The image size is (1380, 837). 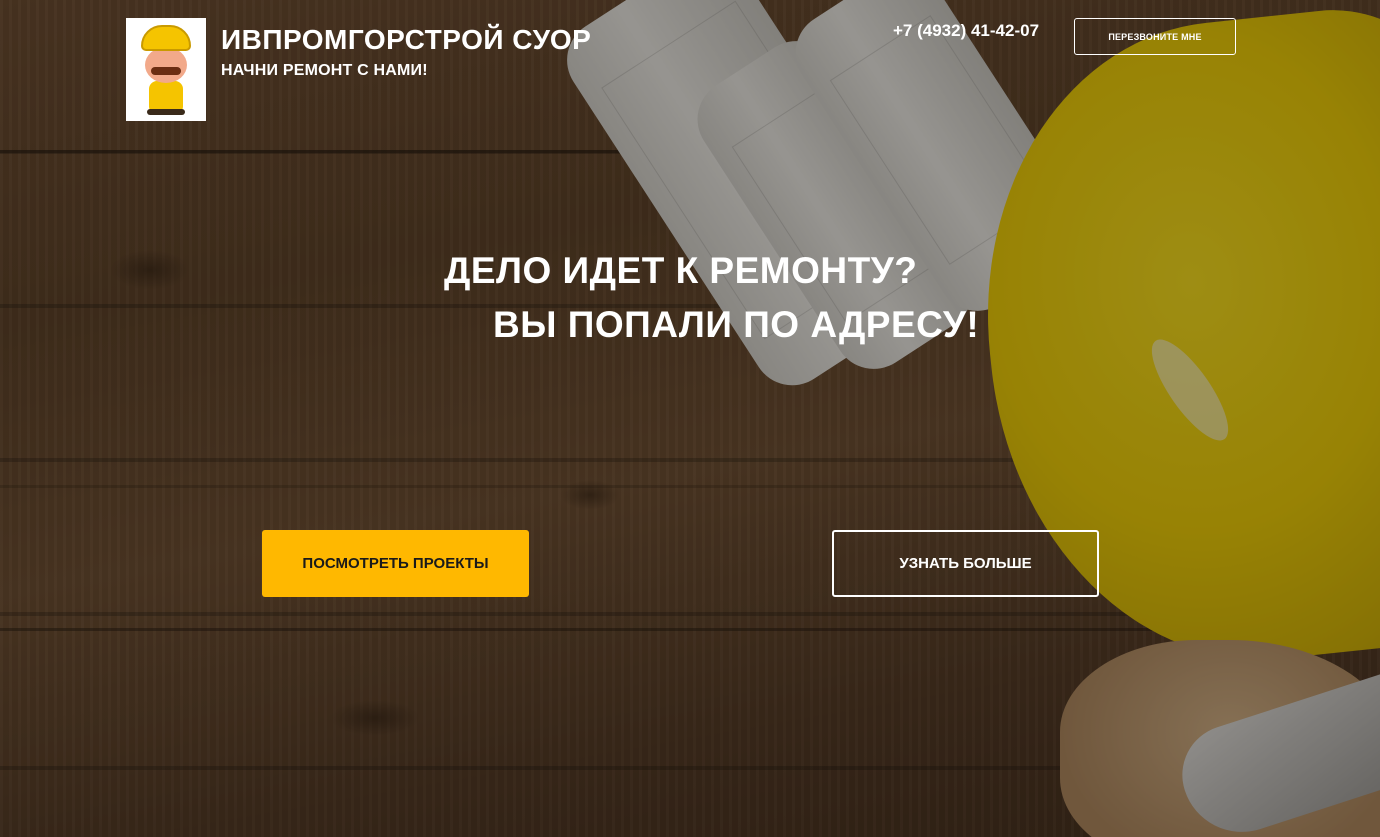 I want to click on logo, so click(x=166, y=69).